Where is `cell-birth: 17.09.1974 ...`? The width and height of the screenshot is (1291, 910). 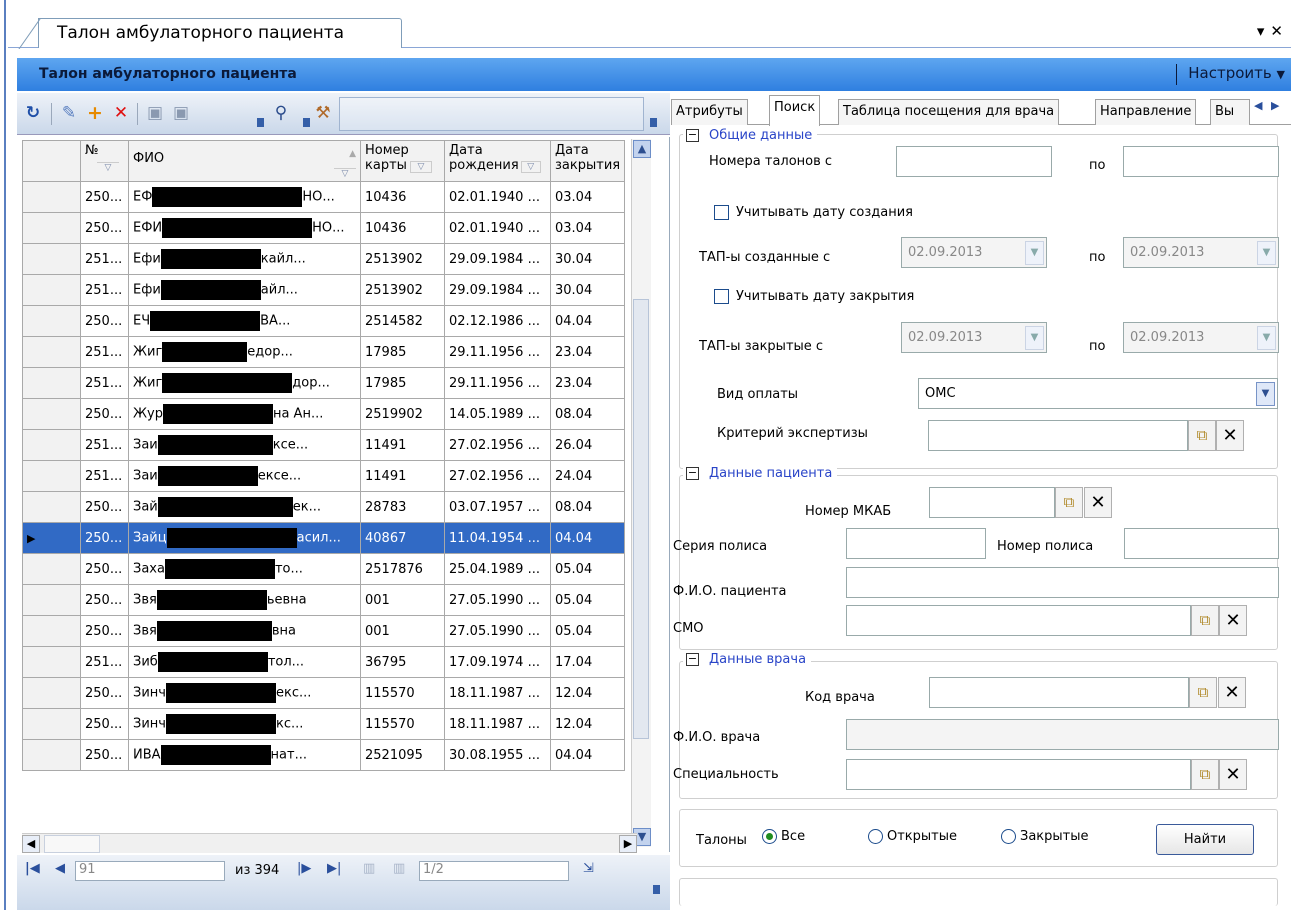
cell-birth: 17.09.1974 ... is located at coordinates (497, 662).